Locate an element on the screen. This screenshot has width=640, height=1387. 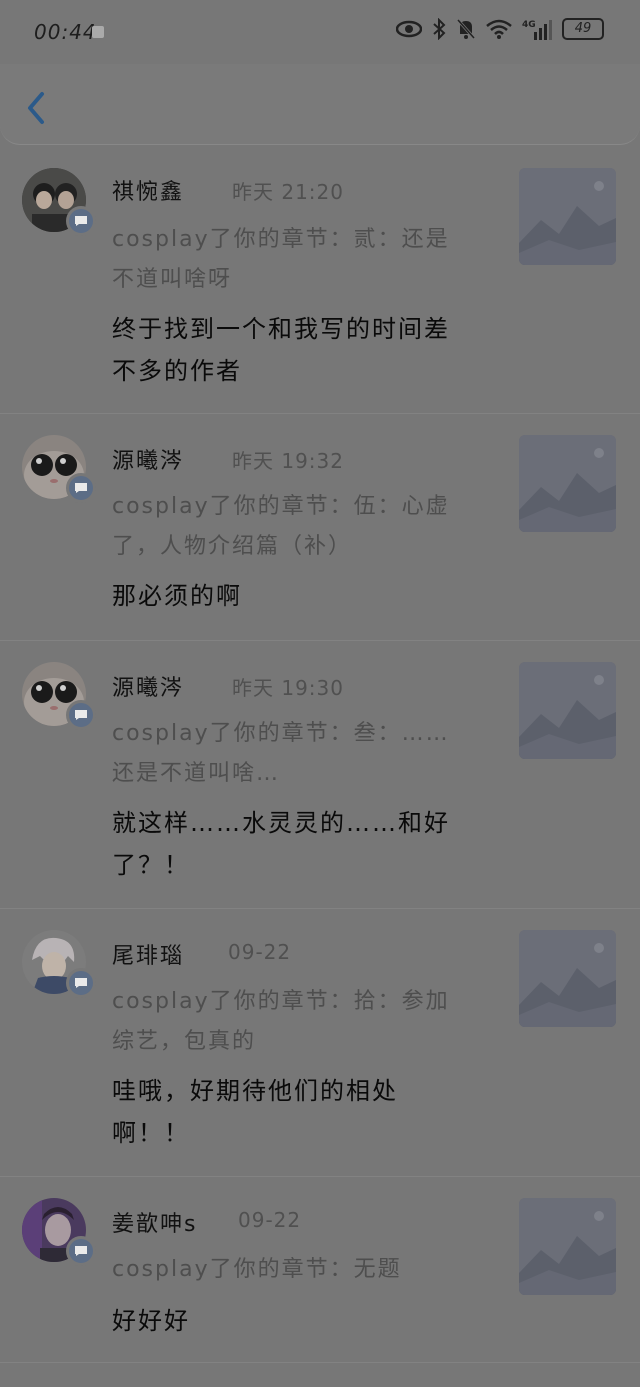
timestamp: 昨天 21:20 is located at coordinates (288, 192).